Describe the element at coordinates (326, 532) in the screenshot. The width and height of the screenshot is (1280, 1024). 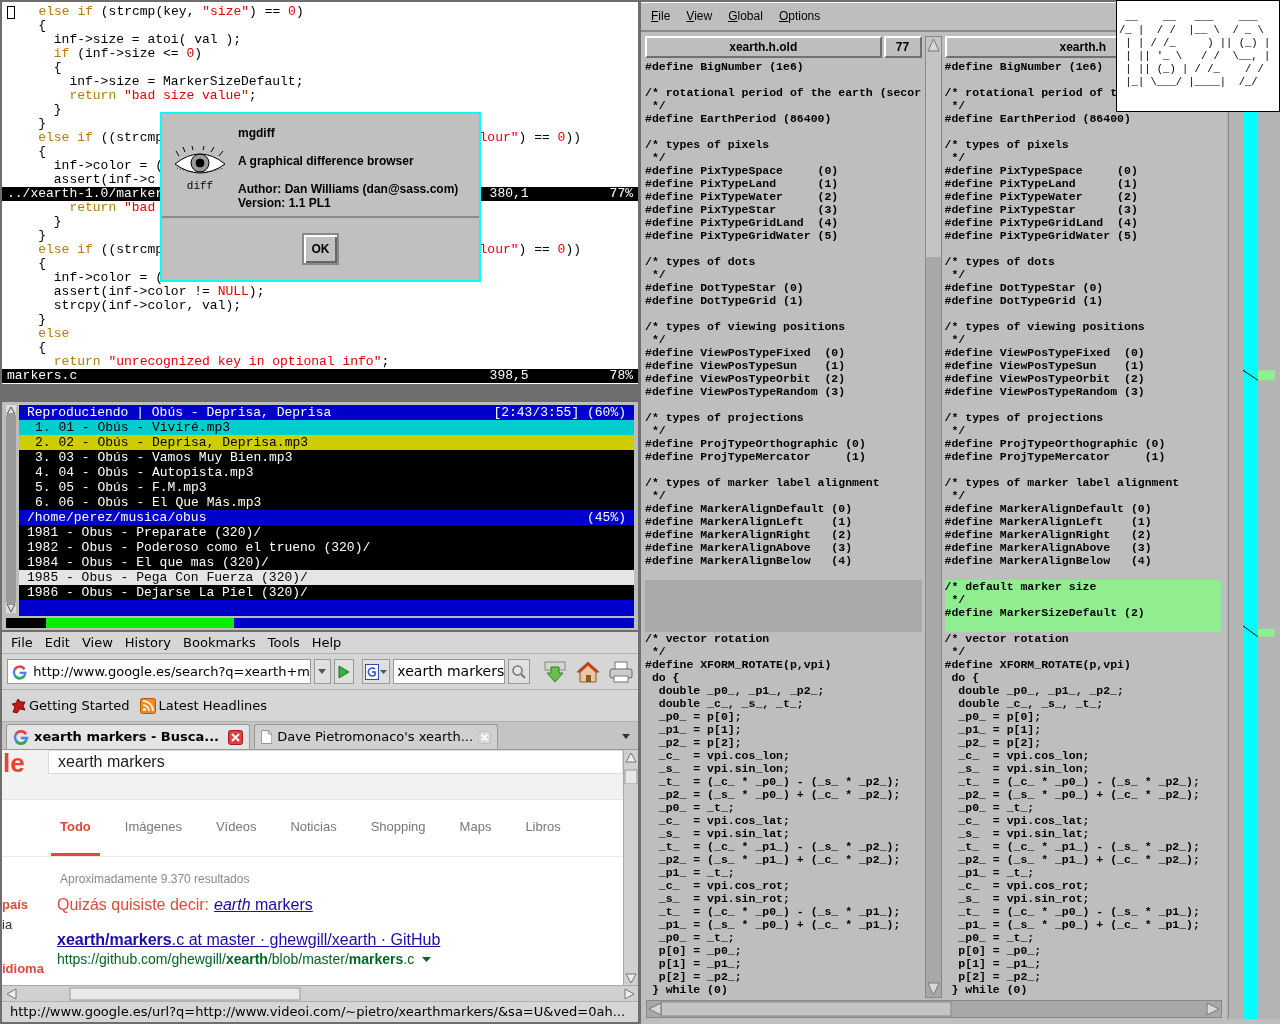
I see `directory-entry: 1981 - Obus - Preparate (320)/` at that location.